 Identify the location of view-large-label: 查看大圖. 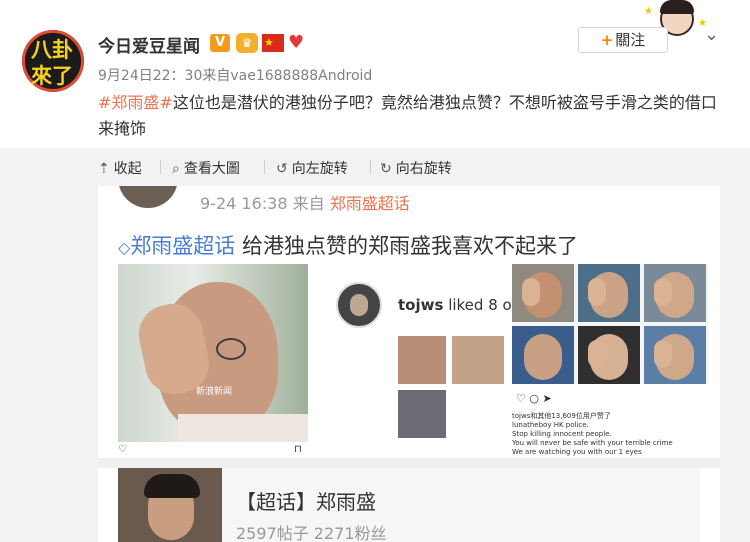
(211, 169).